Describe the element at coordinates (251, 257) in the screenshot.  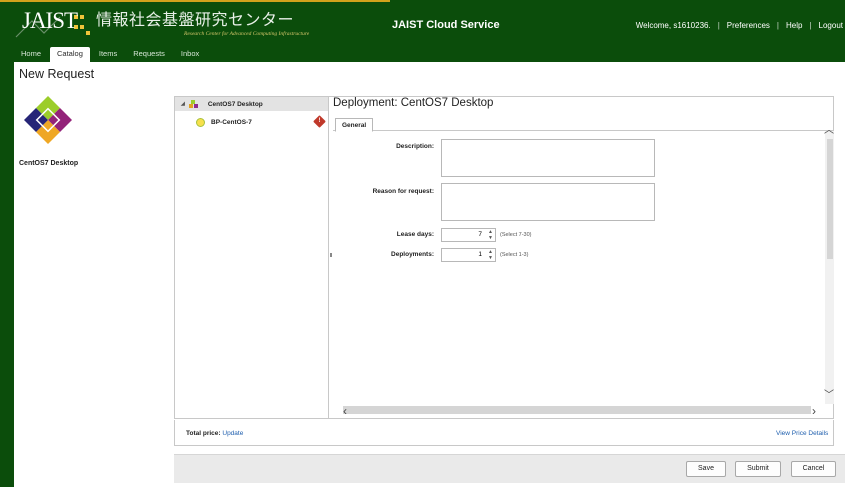
I see `component-tree` at that location.